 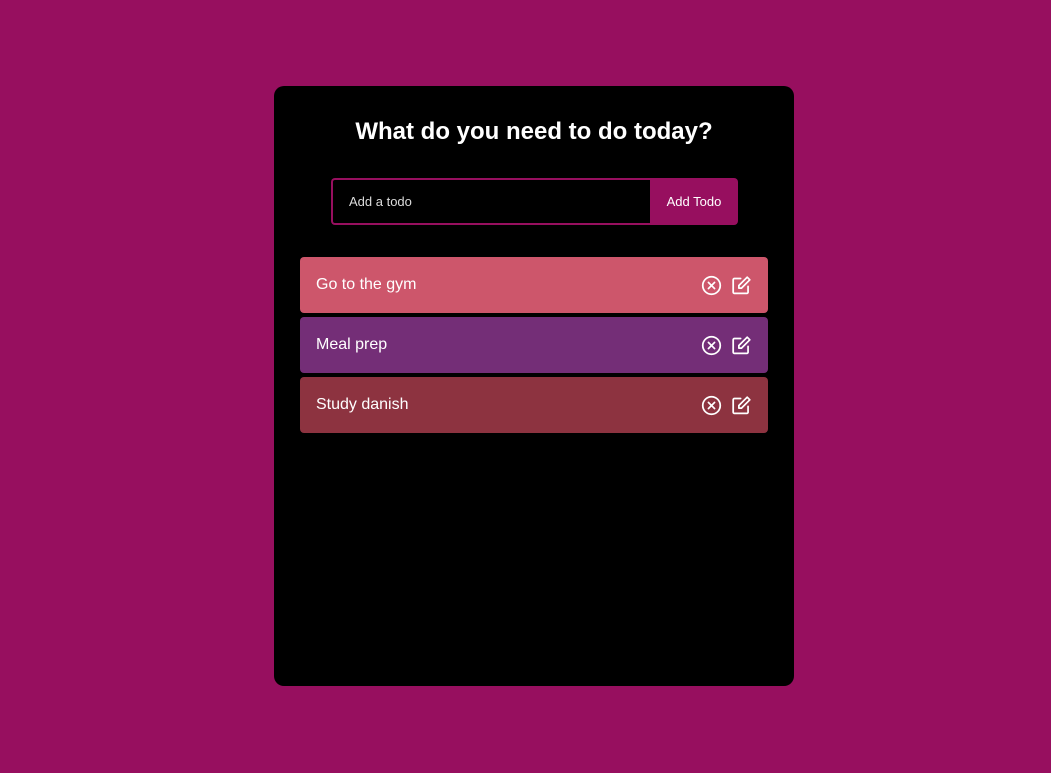 What do you see at coordinates (534, 405) in the screenshot?
I see `todo-item: Study danish` at bounding box center [534, 405].